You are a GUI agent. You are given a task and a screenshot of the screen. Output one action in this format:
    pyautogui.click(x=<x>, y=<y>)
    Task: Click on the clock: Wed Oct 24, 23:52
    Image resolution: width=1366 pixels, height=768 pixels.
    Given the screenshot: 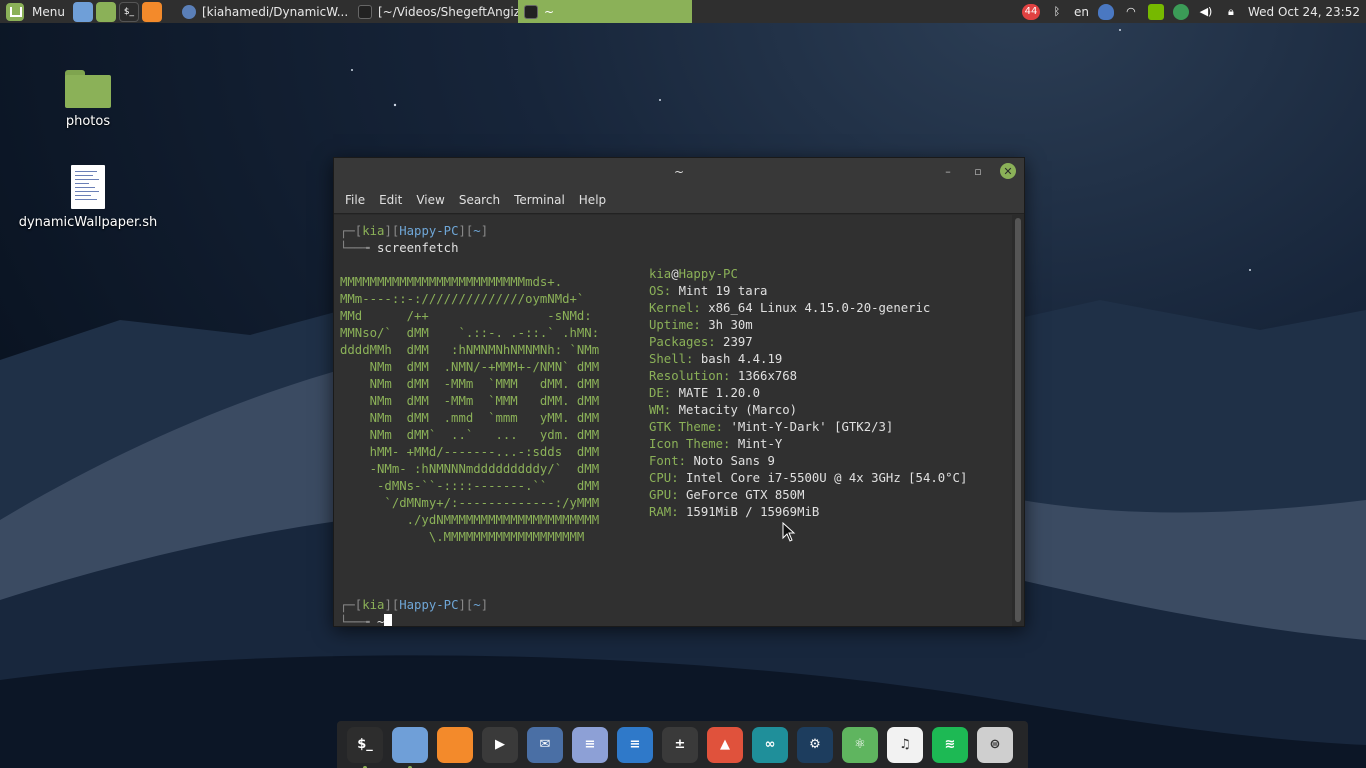 What is the action you would take?
    pyautogui.click(x=1304, y=12)
    